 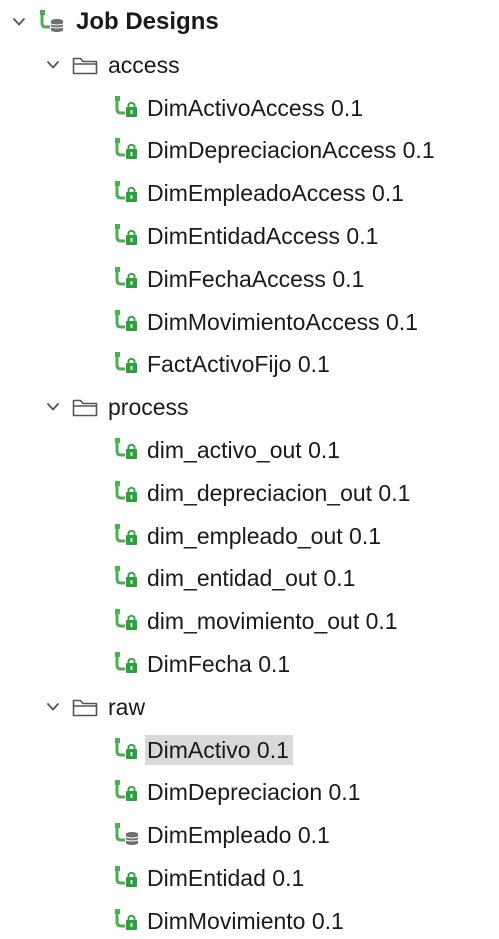 I want to click on job-designs-db-icon, so click(x=52, y=22).